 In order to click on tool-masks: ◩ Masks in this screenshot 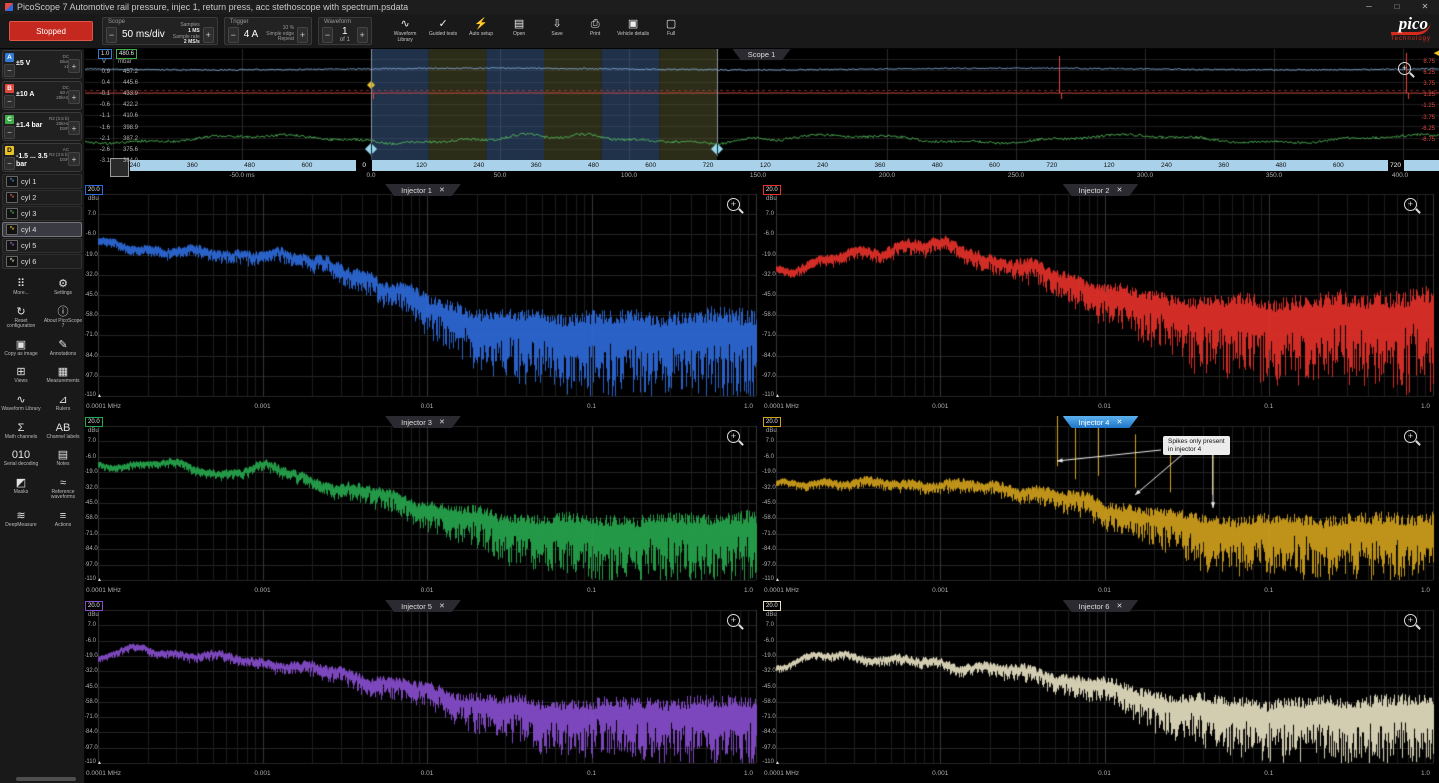, I will do `click(21, 489)`.